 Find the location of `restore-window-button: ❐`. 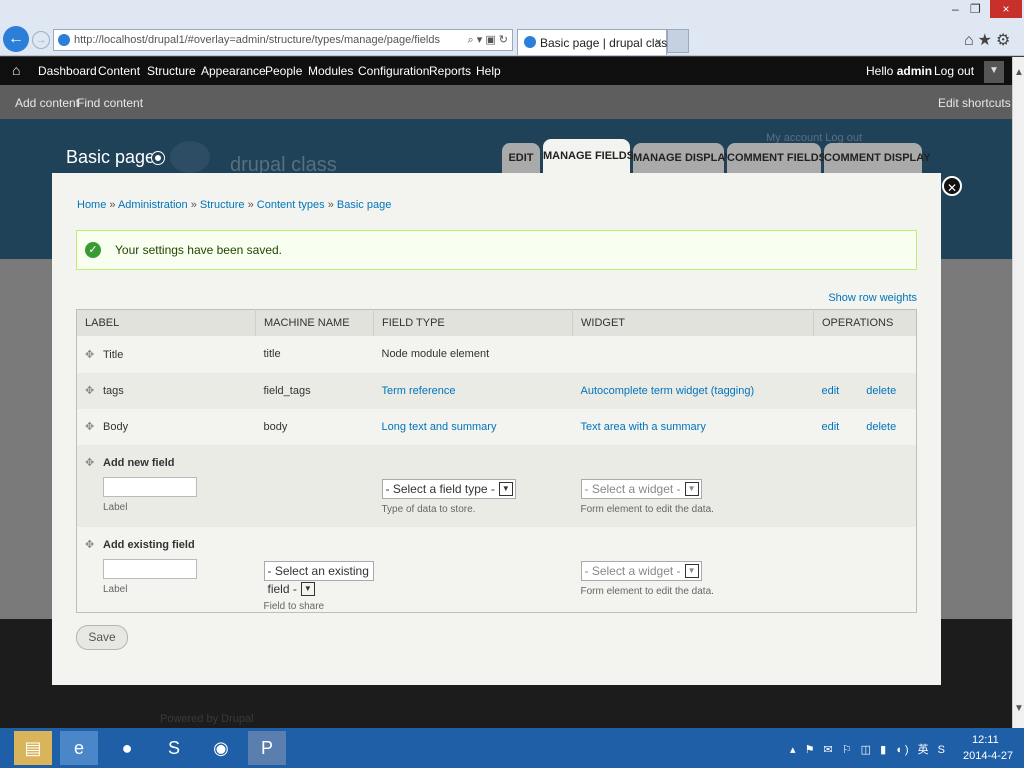

restore-window-button: ❐ is located at coordinates (975, 9).